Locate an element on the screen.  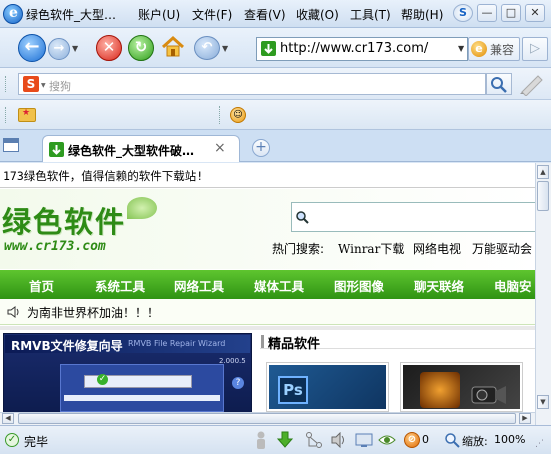
scroll-thumb is located at coordinates (543, 196).